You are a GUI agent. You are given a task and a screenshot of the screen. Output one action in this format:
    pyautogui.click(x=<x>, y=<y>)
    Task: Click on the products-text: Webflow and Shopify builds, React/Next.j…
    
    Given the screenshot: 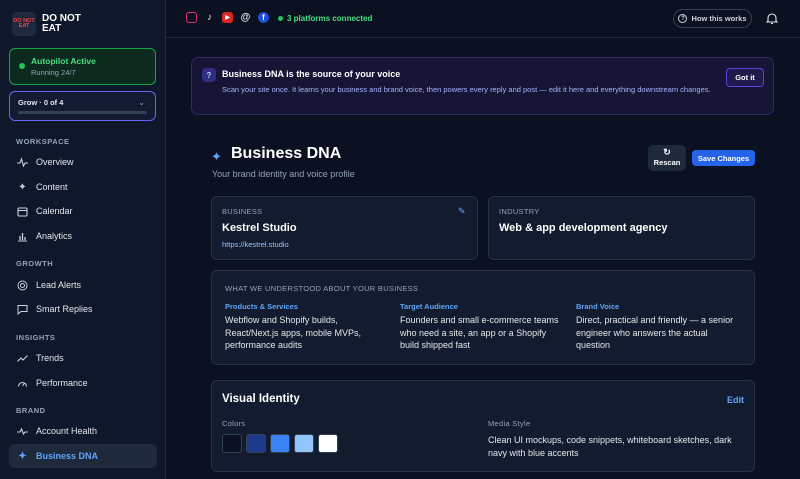 What is the action you would take?
    pyautogui.click(x=293, y=332)
    